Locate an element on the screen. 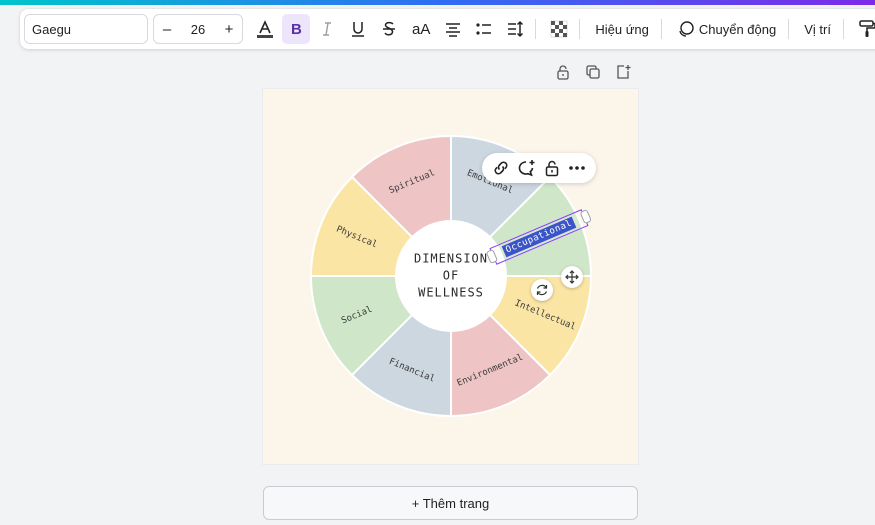  link-icon is located at coordinates (501, 168).